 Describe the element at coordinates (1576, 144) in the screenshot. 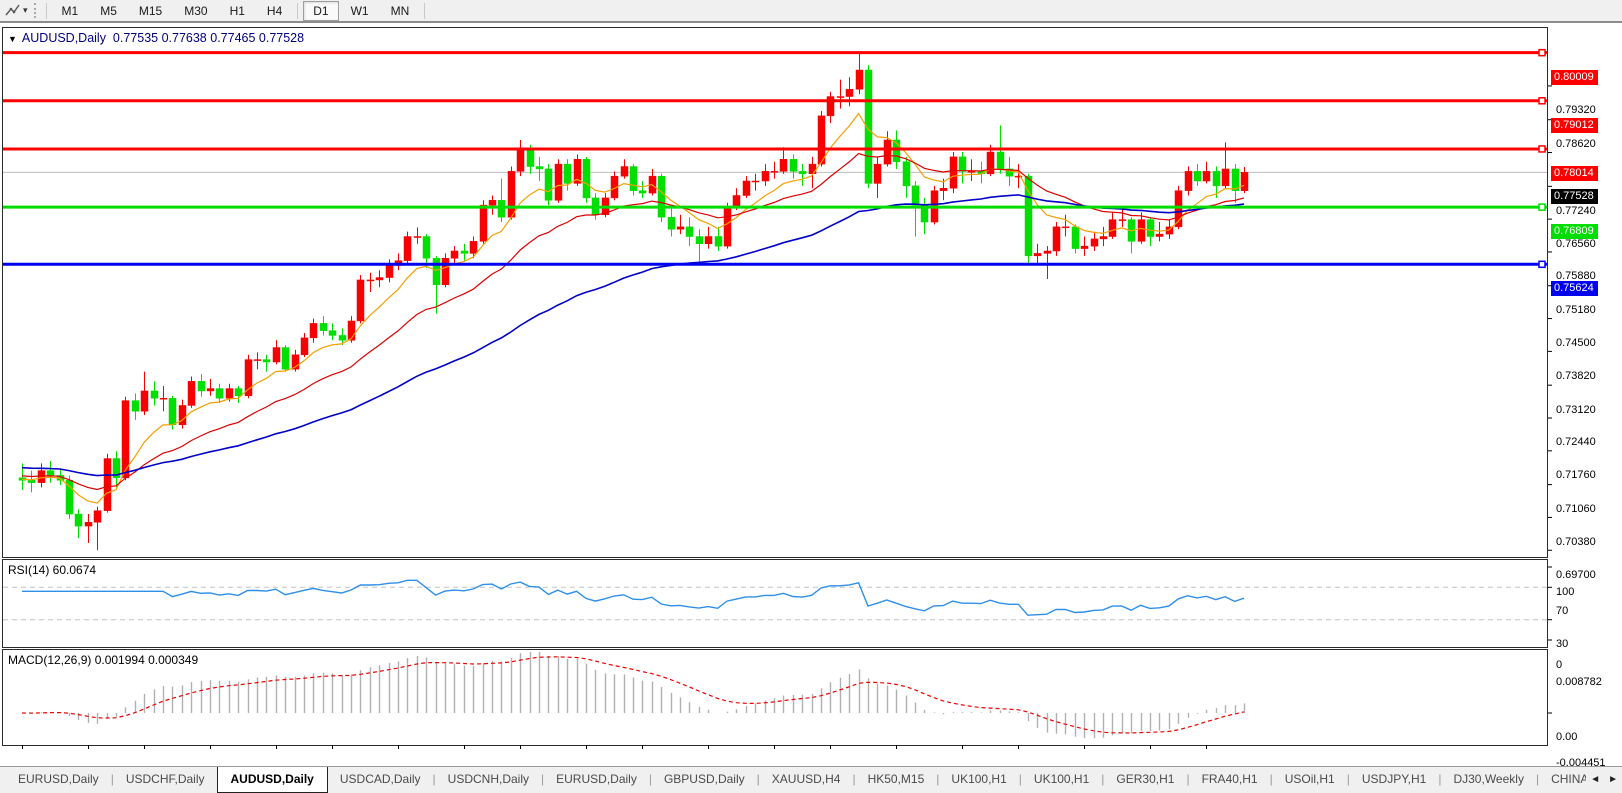

I see `price-tick-label: 0.78620` at that location.